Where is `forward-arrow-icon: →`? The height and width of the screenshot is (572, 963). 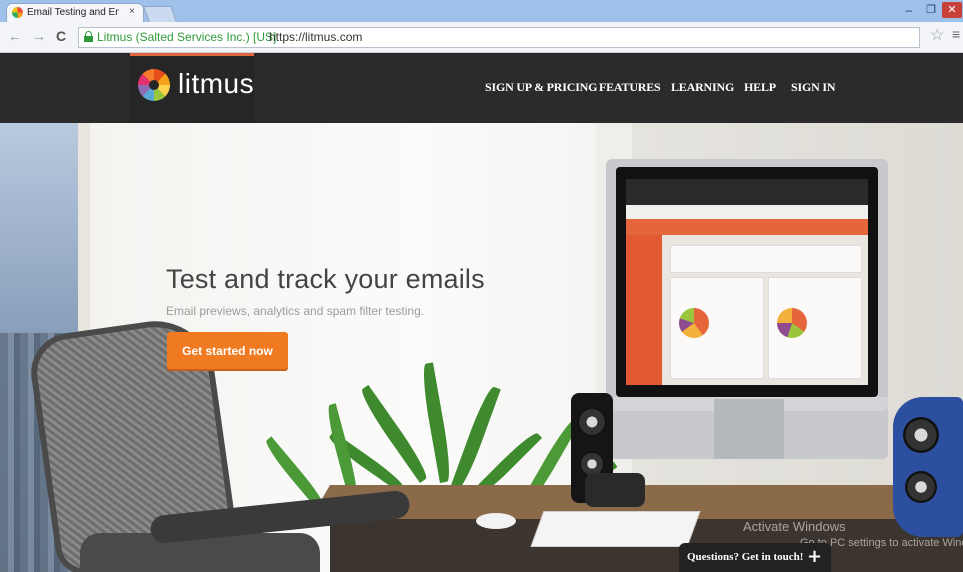 forward-arrow-icon: → is located at coordinates (39, 36).